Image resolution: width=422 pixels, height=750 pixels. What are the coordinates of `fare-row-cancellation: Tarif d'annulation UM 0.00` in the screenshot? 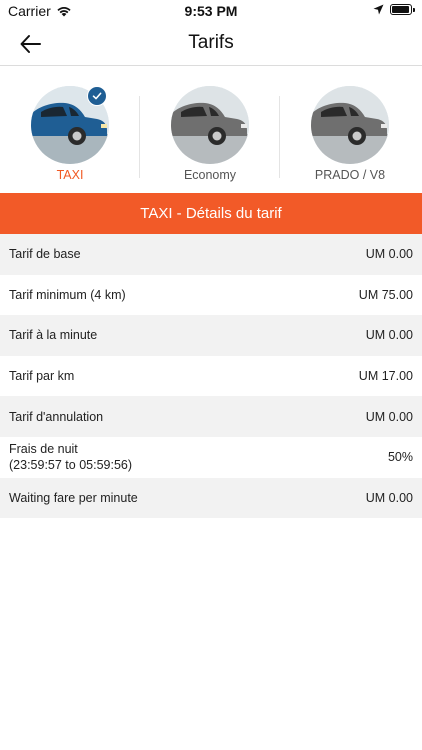 It's located at (211, 416).